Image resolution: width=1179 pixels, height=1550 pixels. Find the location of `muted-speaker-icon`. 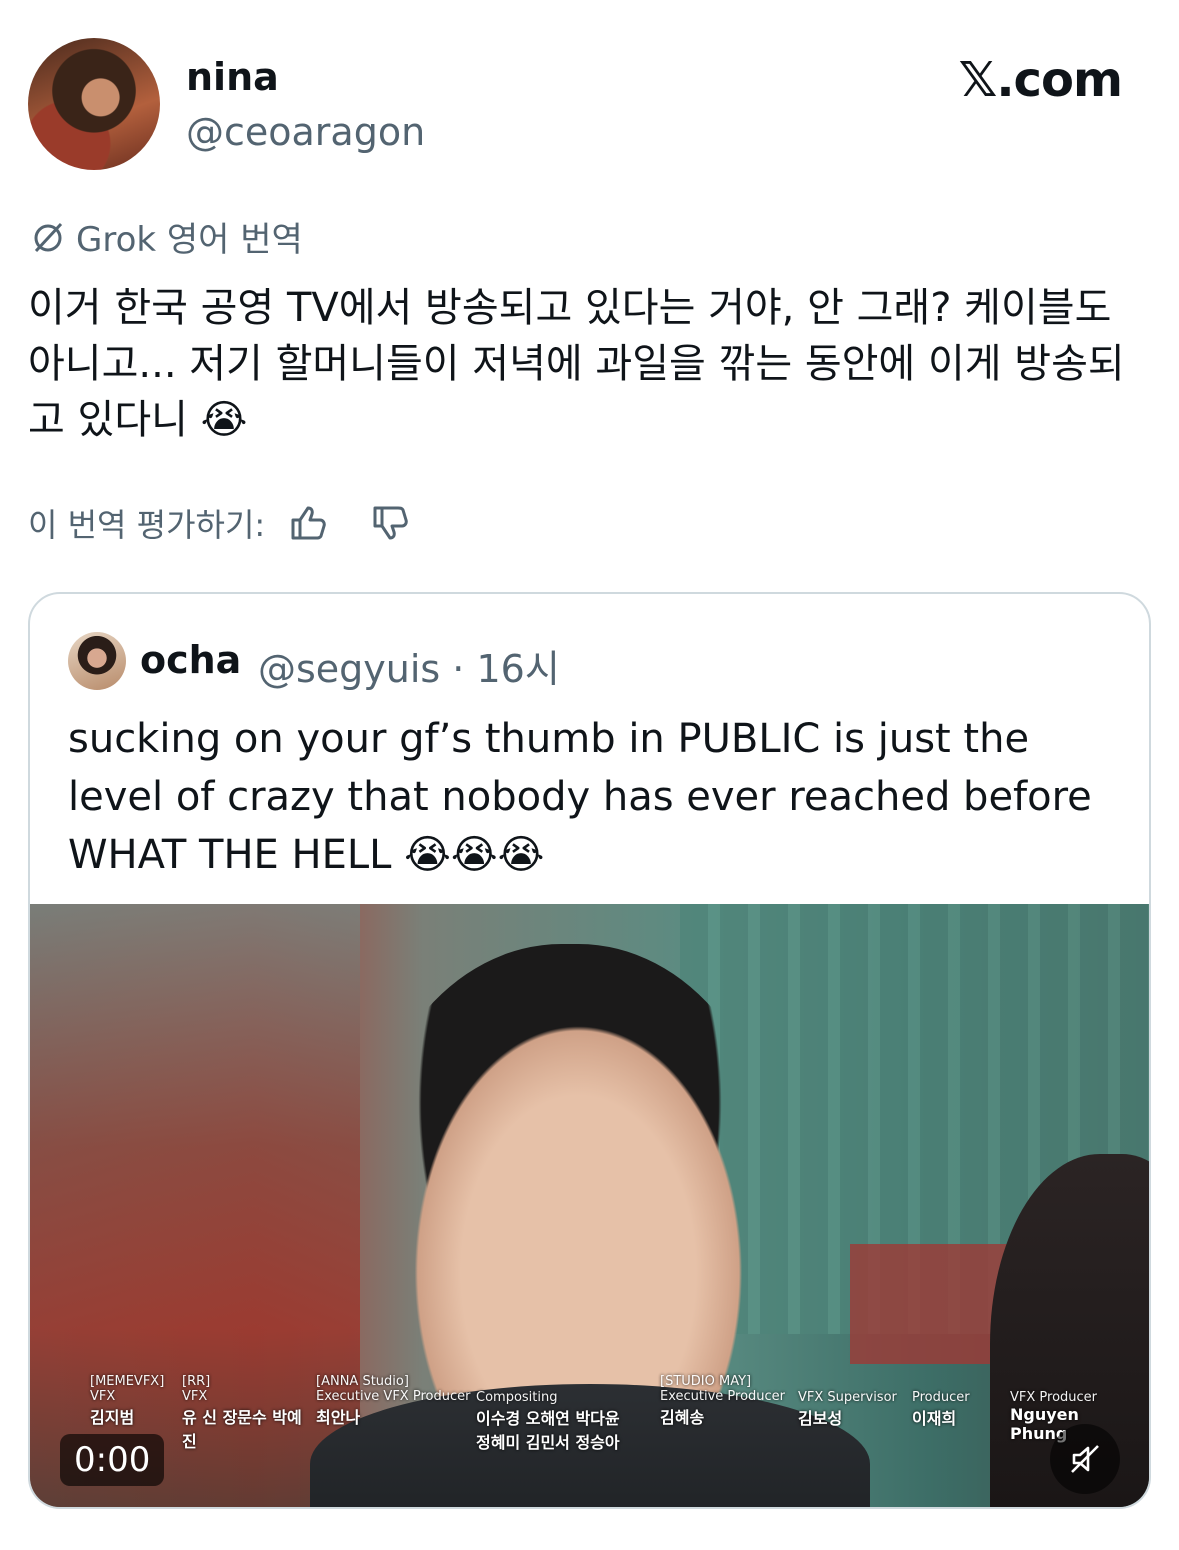

muted-speaker-icon is located at coordinates (1085, 1459).